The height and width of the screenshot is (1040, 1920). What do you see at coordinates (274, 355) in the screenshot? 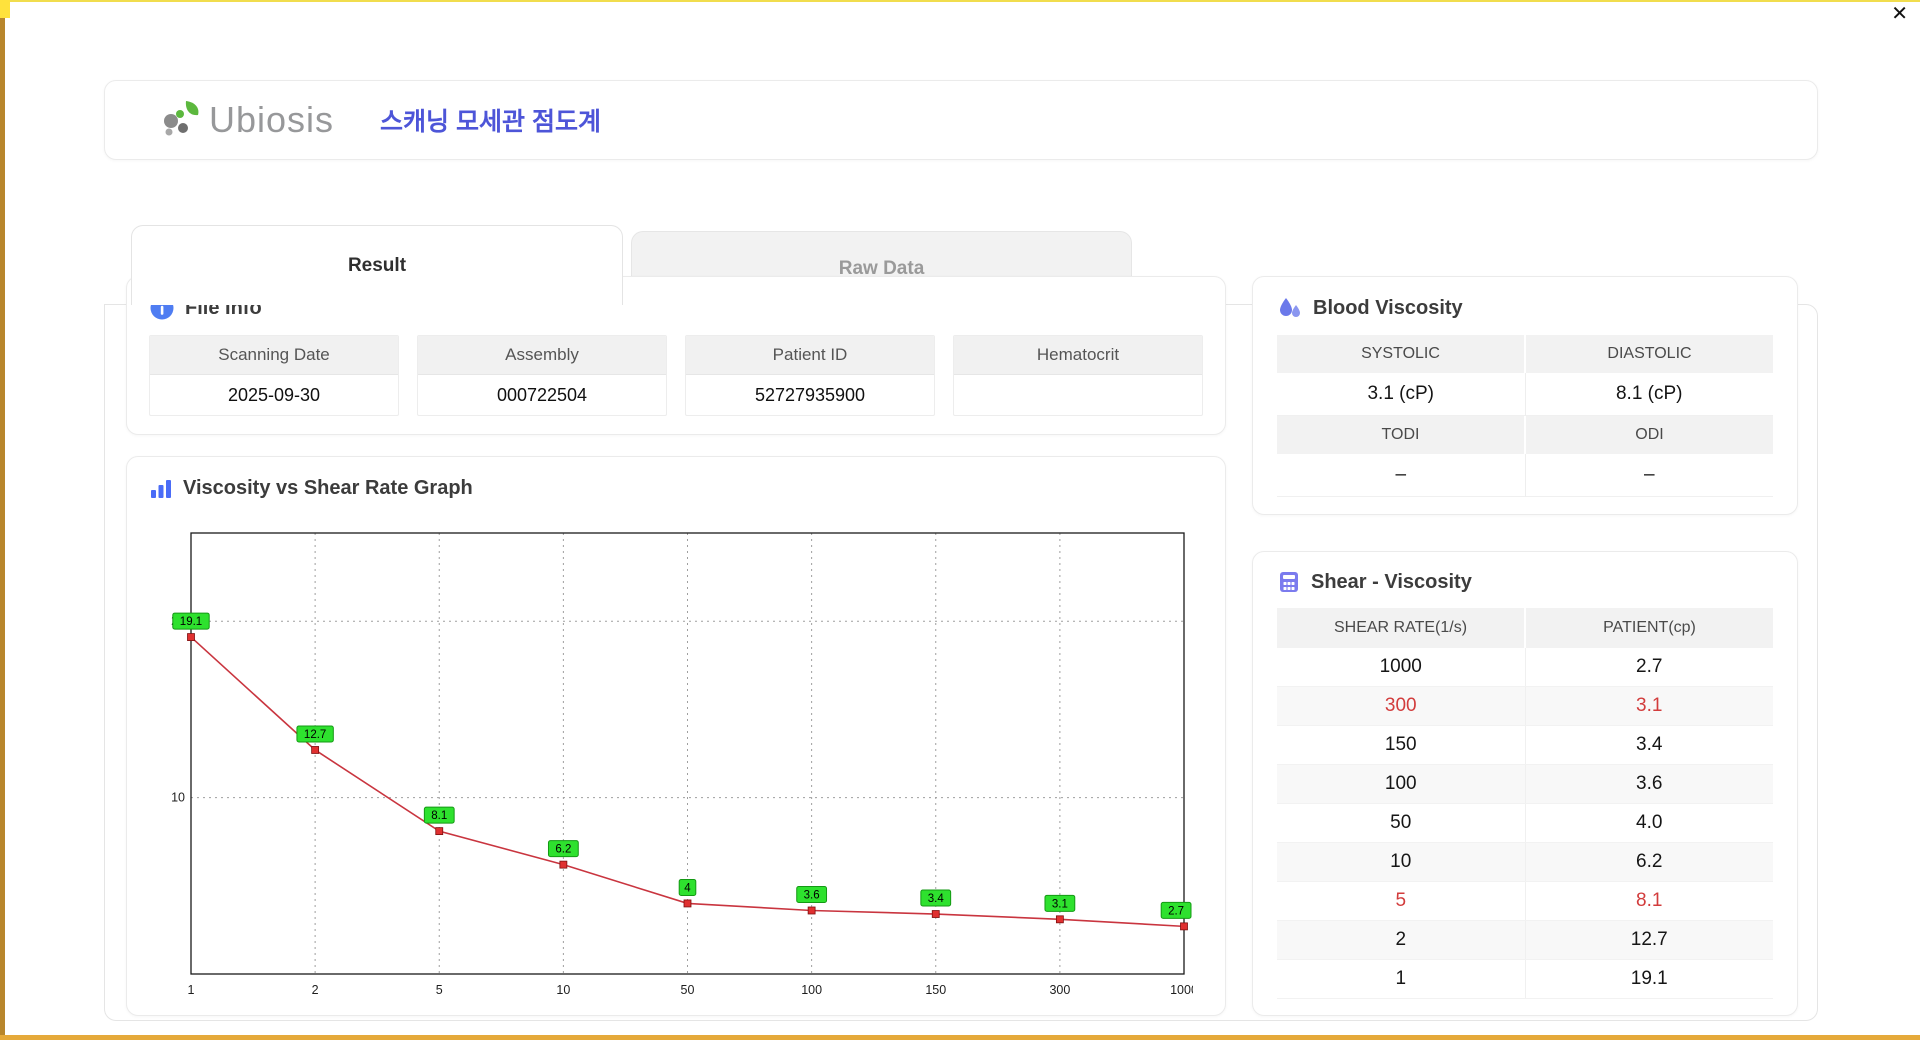
I see `file-info-field-label: Scanning Date` at bounding box center [274, 355].